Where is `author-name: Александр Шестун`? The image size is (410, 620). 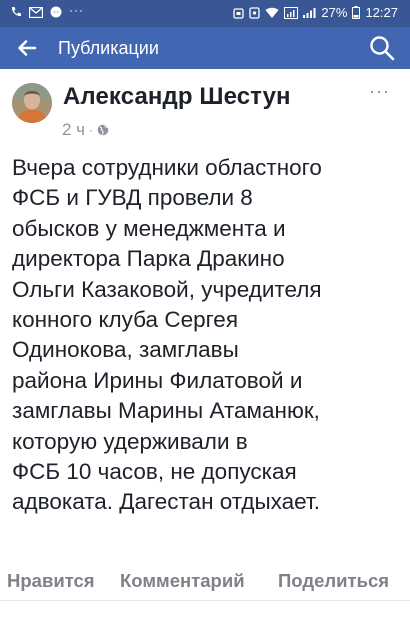
author-name: Александр Шестун is located at coordinates (177, 97).